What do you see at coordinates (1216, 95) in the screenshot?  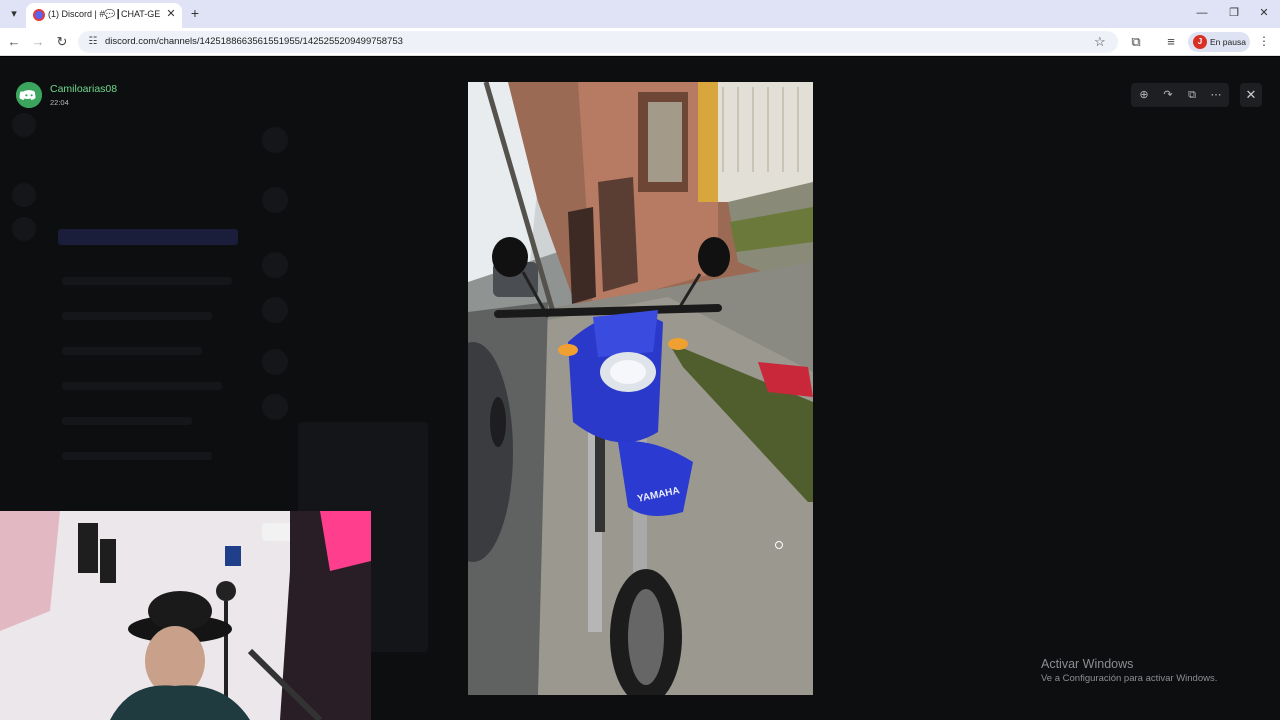 I see `more-icon: ⋯` at bounding box center [1216, 95].